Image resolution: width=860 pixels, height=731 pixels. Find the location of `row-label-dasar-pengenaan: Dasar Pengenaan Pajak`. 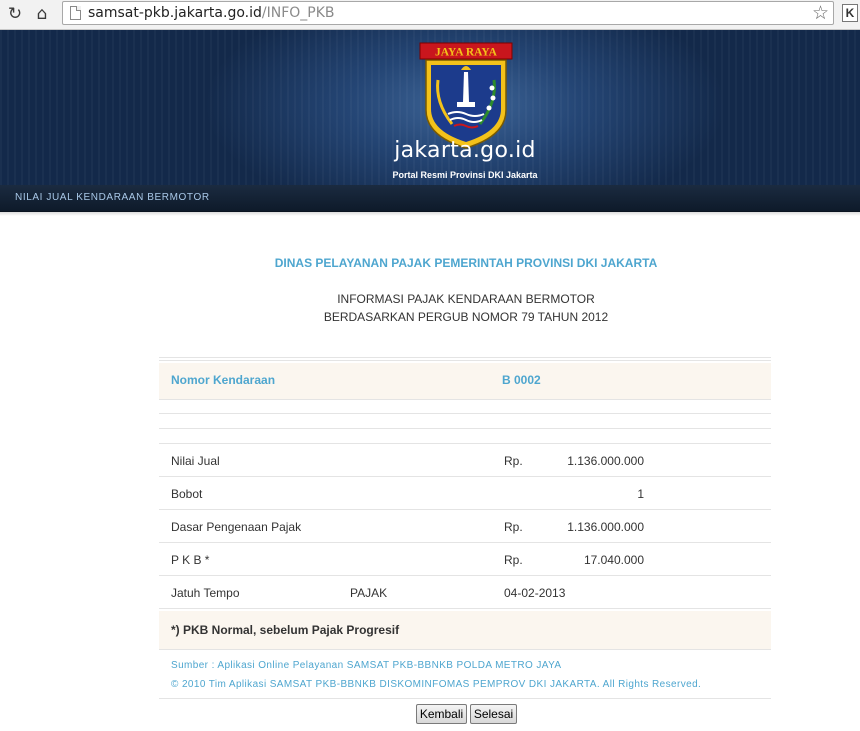

row-label-dasar-pengenaan: Dasar Pengenaan Pajak is located at coordinates (236, 527).